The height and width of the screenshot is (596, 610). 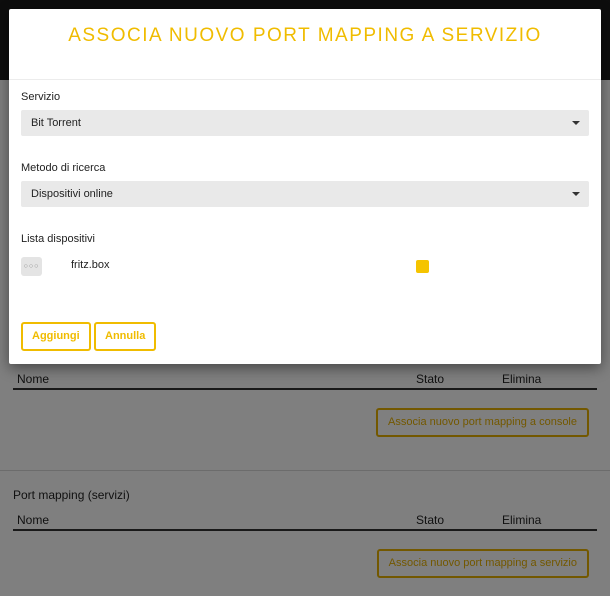 I want to click on search-method-select: Dispositivi online, so click(x=305, y=194).